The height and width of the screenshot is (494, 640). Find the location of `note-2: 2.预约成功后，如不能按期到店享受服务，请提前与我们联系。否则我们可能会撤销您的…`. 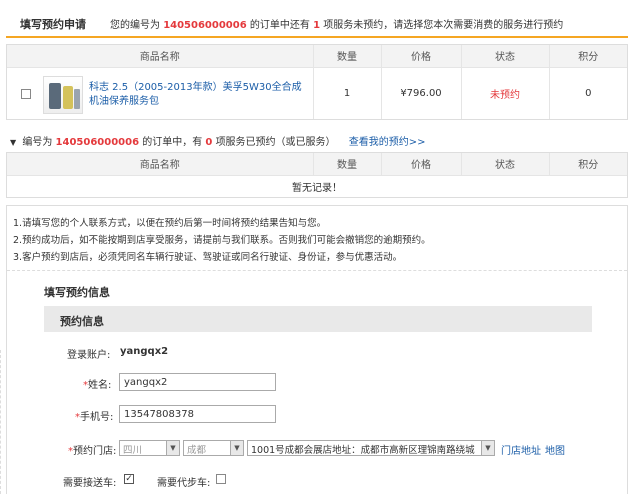

note-2: 2.预约成功后，如不能按期到店享受服务，请提前与我们联系。否则我们可能会撤销您的… is located at coordinates (222, 240).